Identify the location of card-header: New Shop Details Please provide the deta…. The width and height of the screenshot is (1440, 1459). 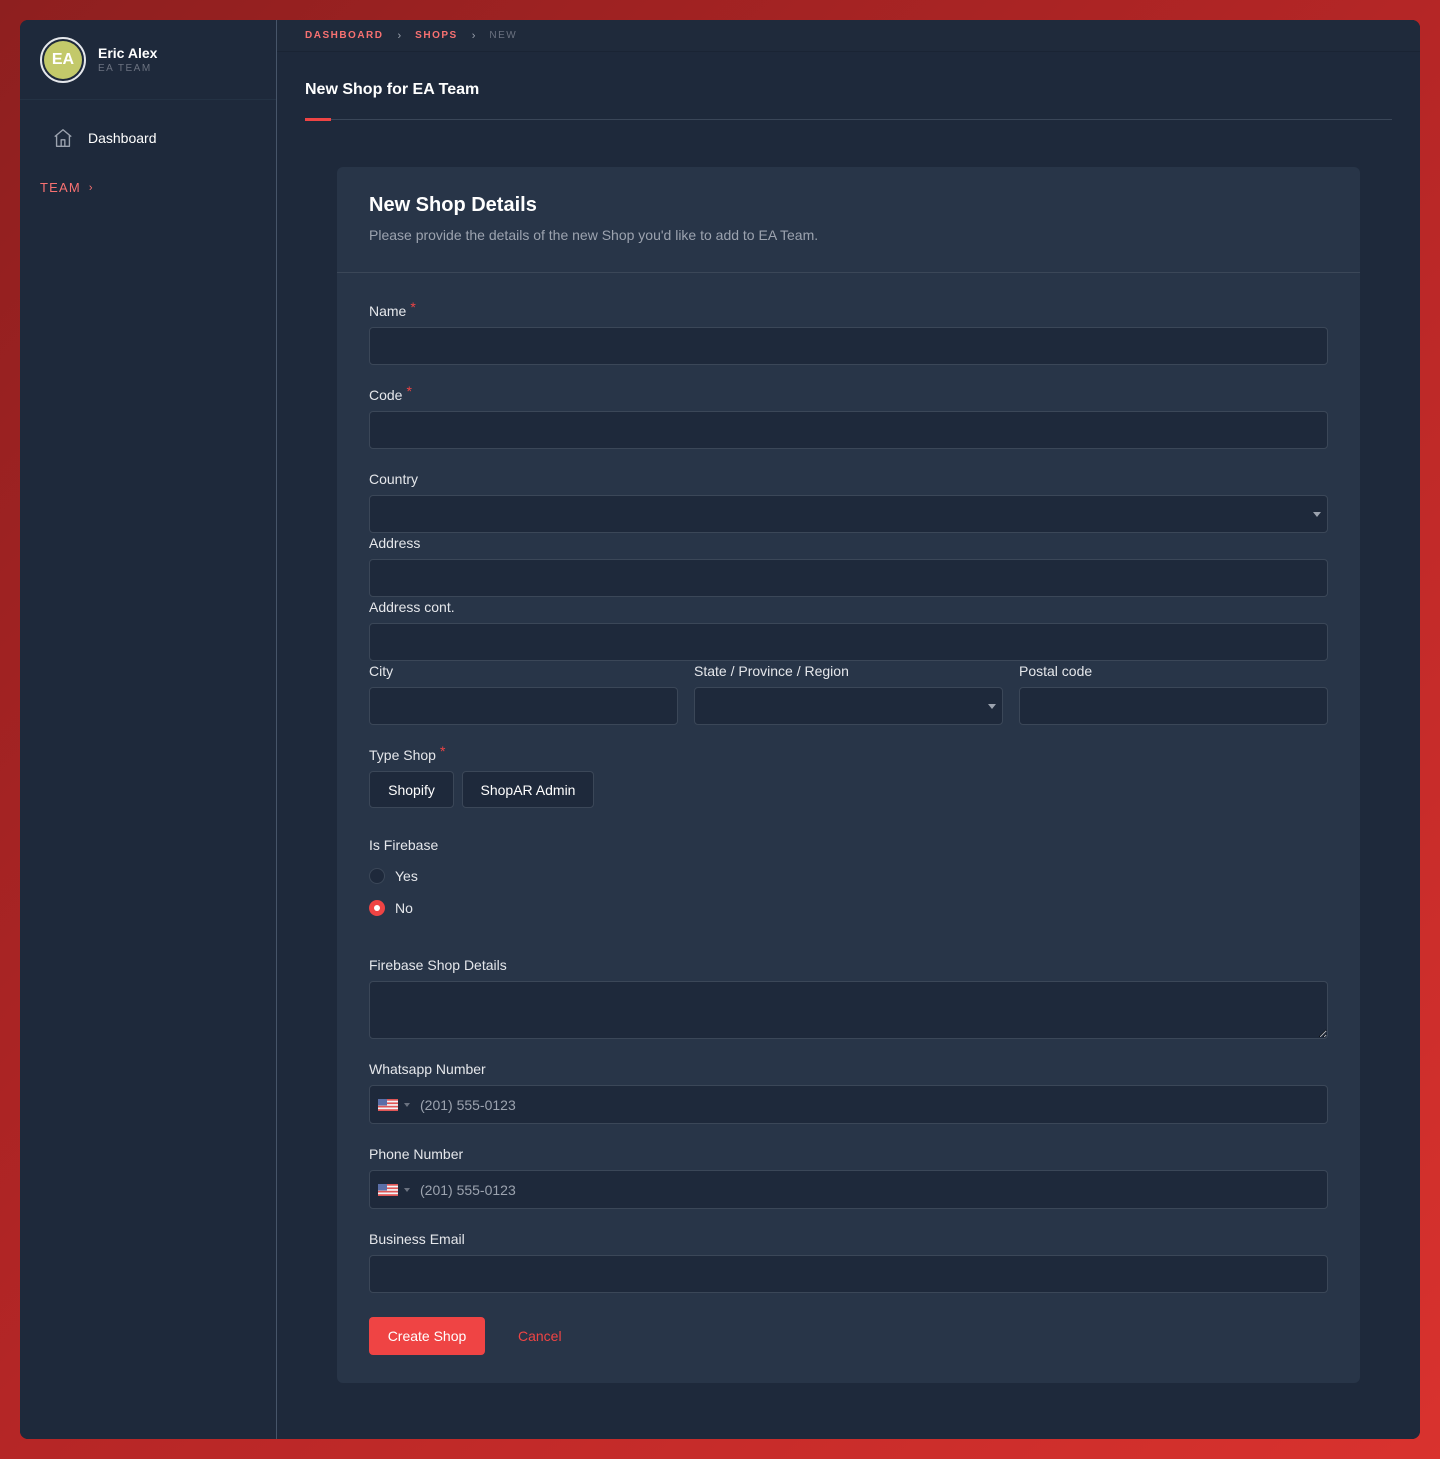
(848, 220).